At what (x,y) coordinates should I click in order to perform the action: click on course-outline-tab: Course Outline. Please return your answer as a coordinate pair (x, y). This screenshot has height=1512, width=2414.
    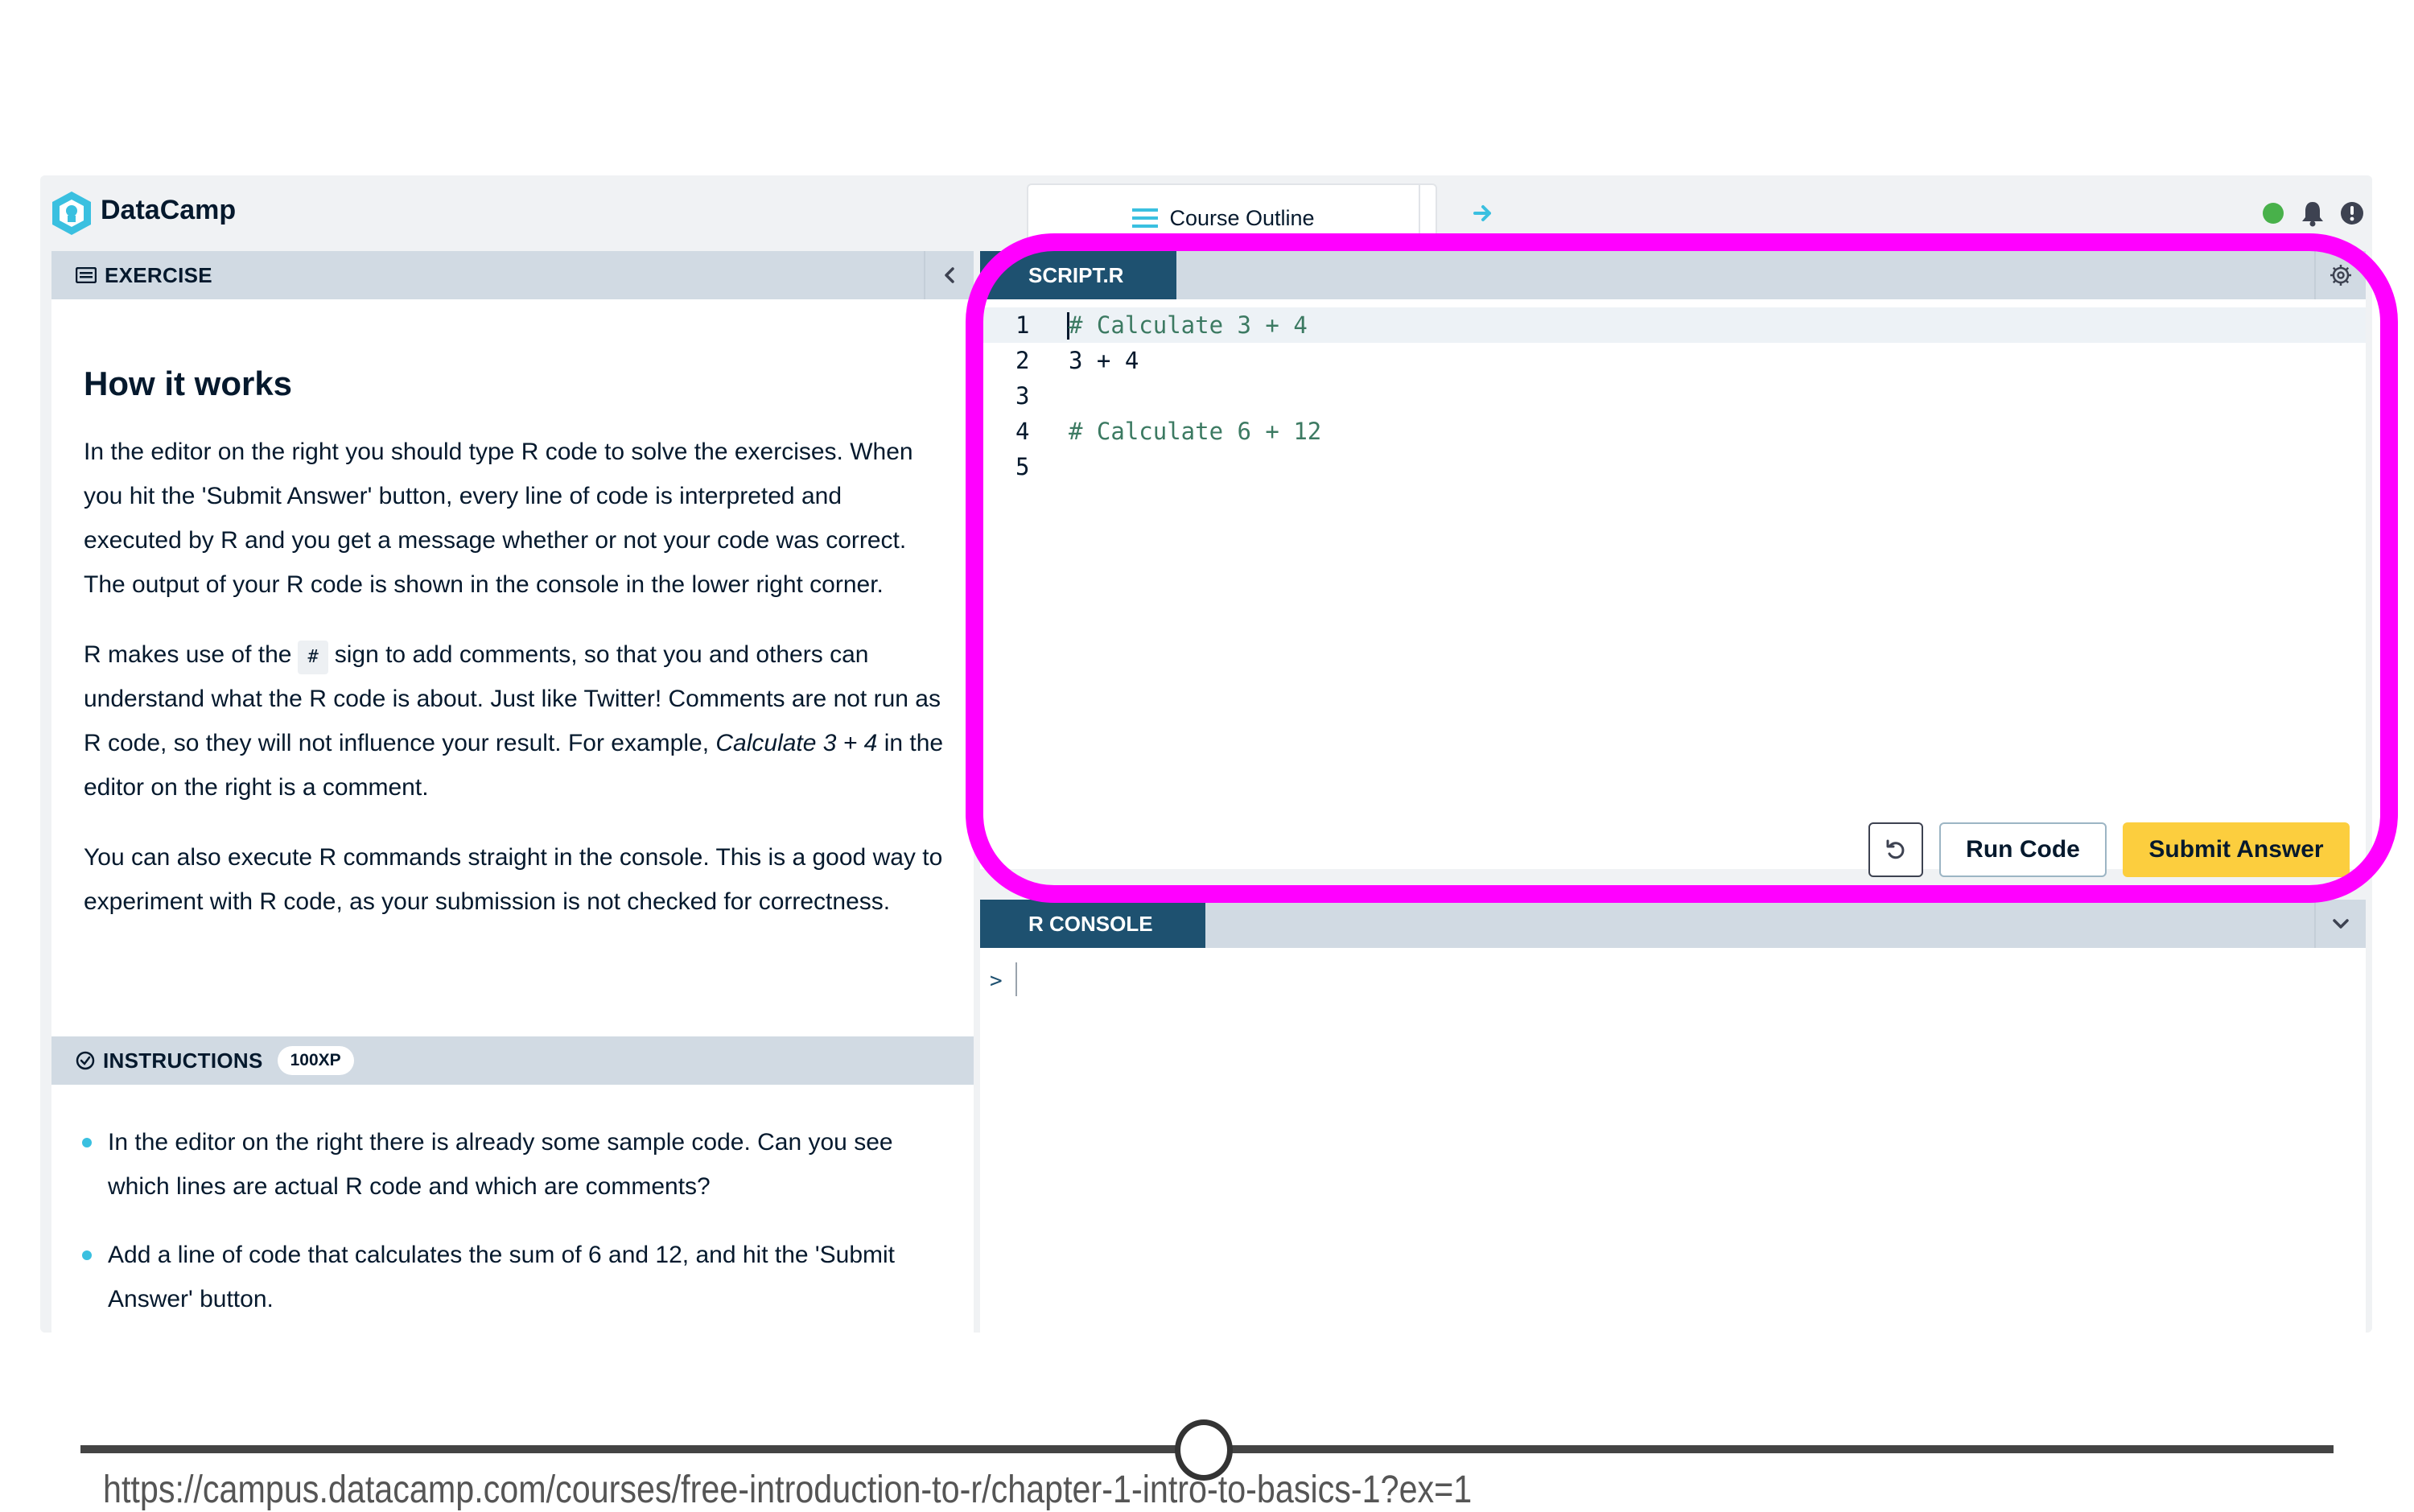
    Looking at the image, I should click on (1232, 217).